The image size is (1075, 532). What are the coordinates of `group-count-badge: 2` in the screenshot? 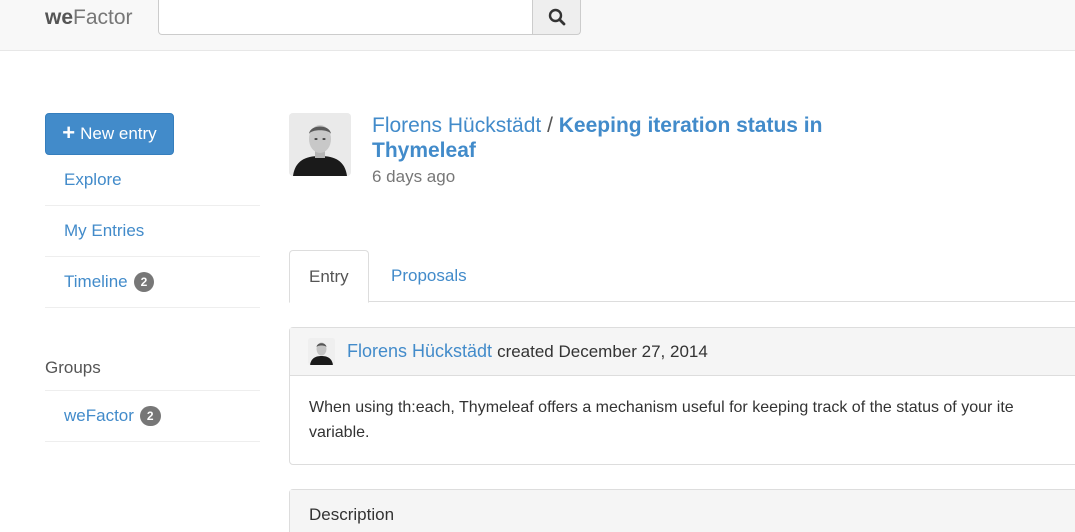 It's located at (150, 416).